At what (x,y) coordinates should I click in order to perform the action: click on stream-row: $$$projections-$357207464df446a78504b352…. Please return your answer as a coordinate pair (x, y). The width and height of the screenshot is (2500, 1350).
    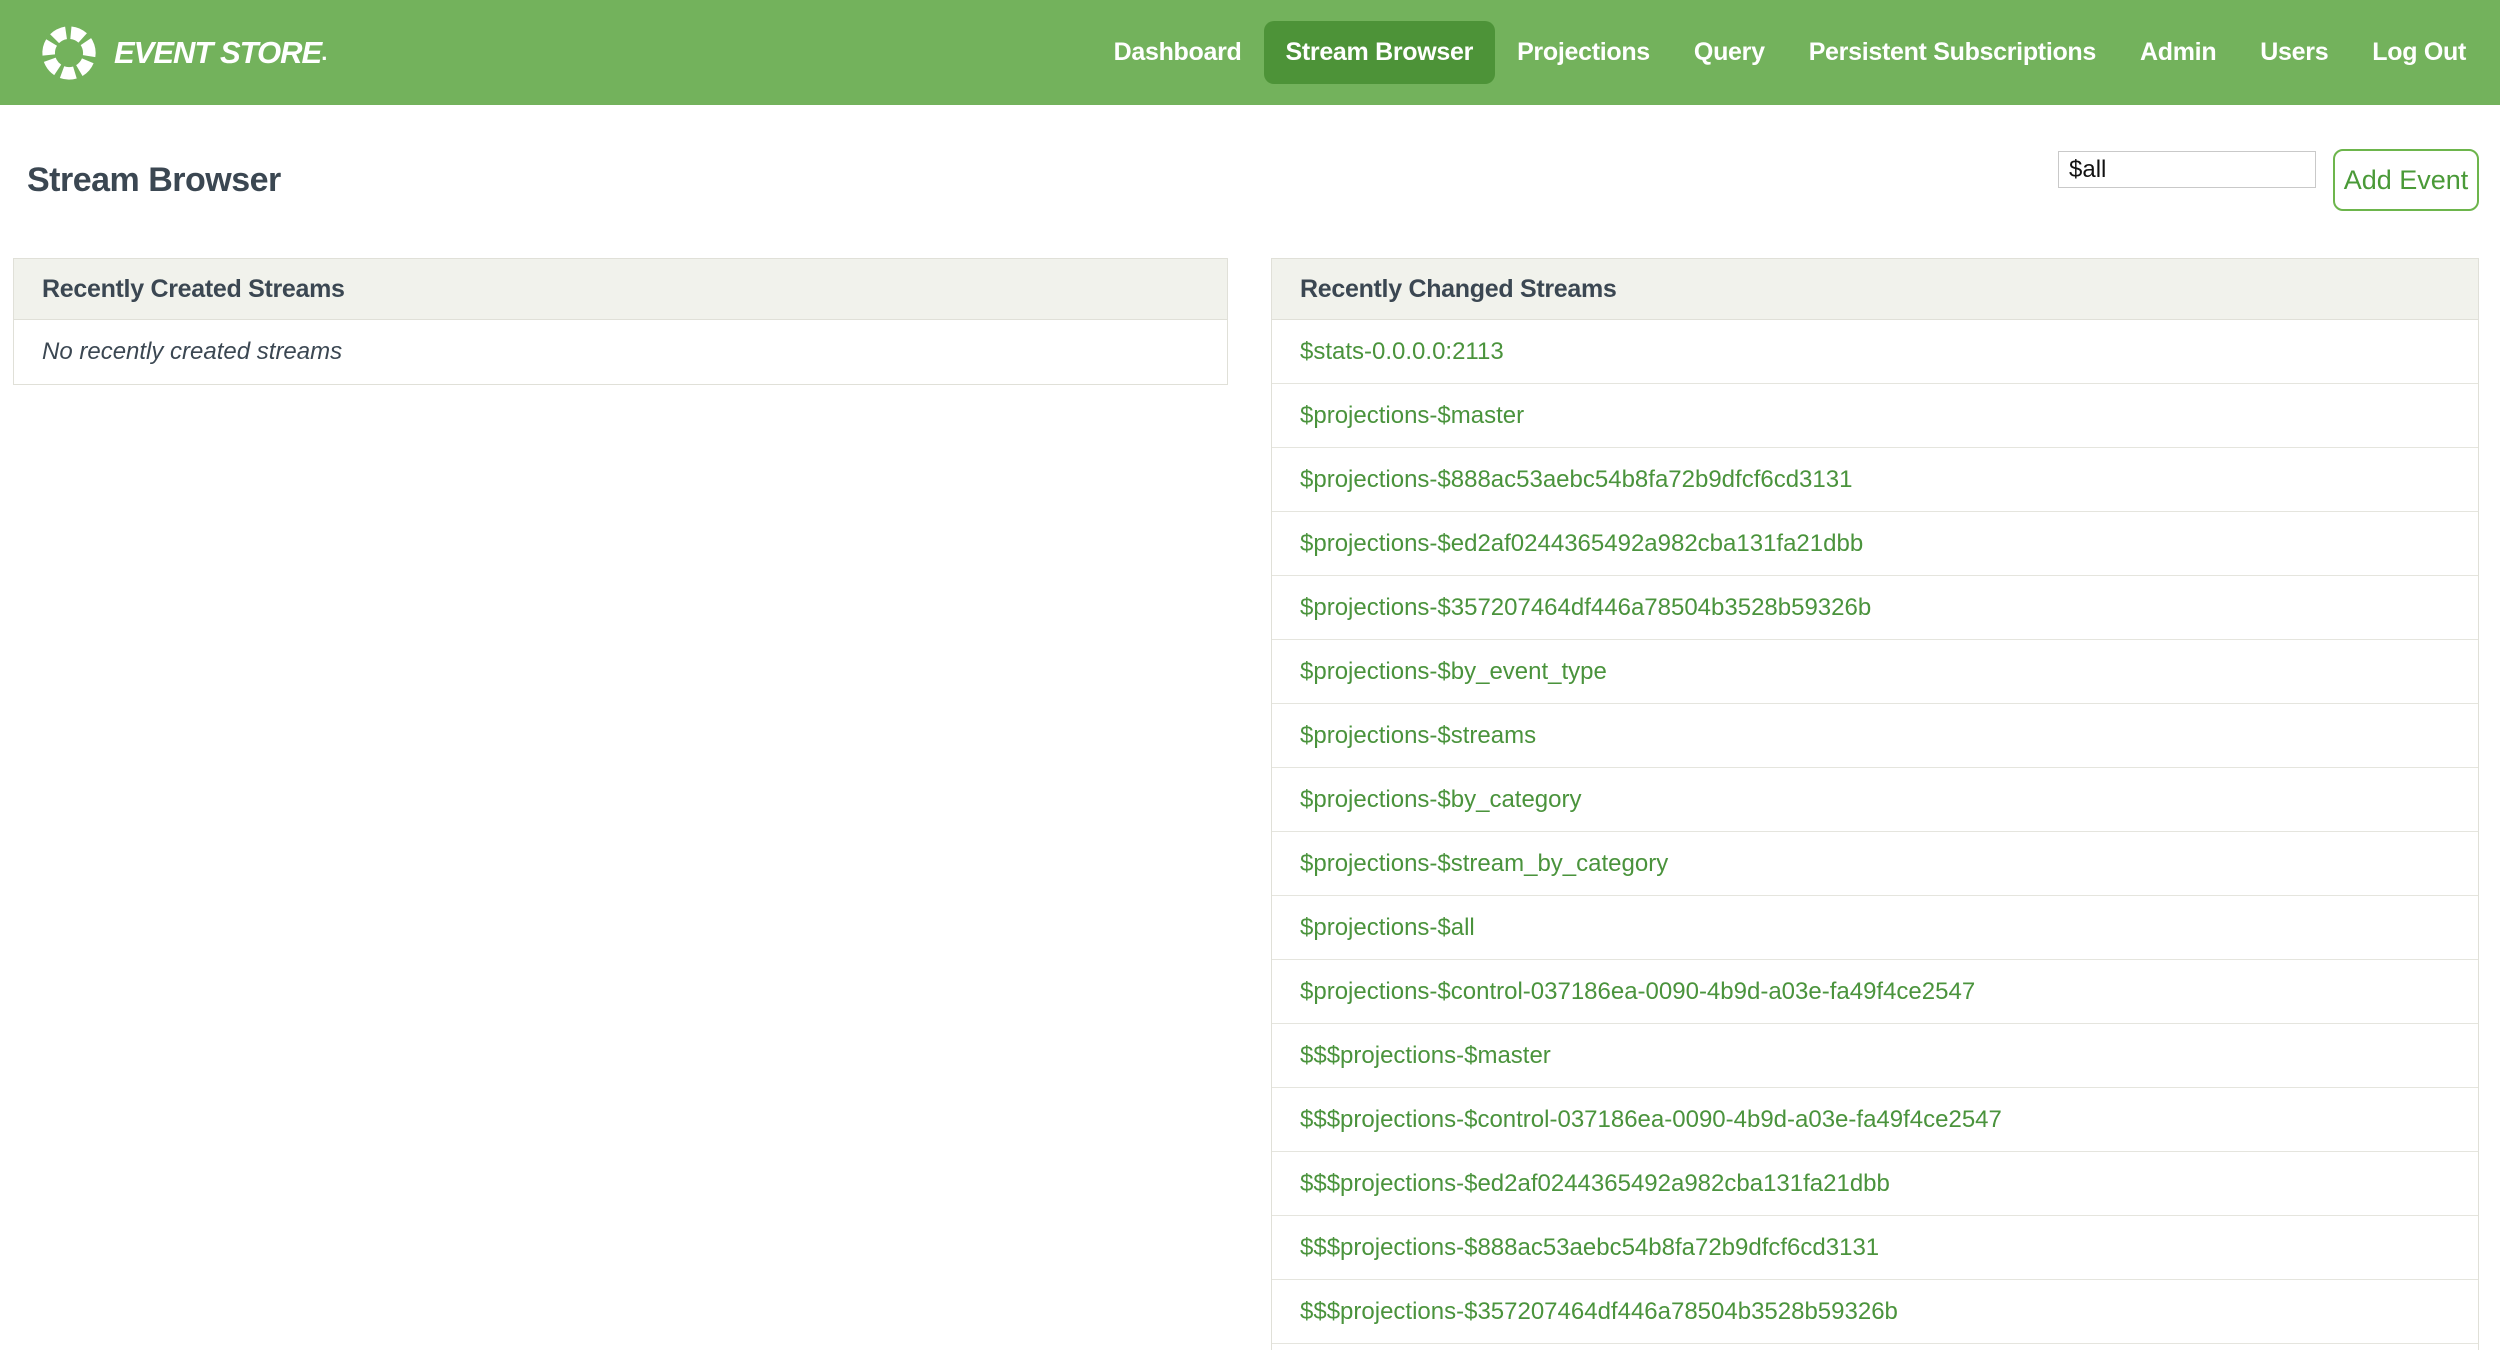
    Looking at the image, I should click on (1875, 1312).